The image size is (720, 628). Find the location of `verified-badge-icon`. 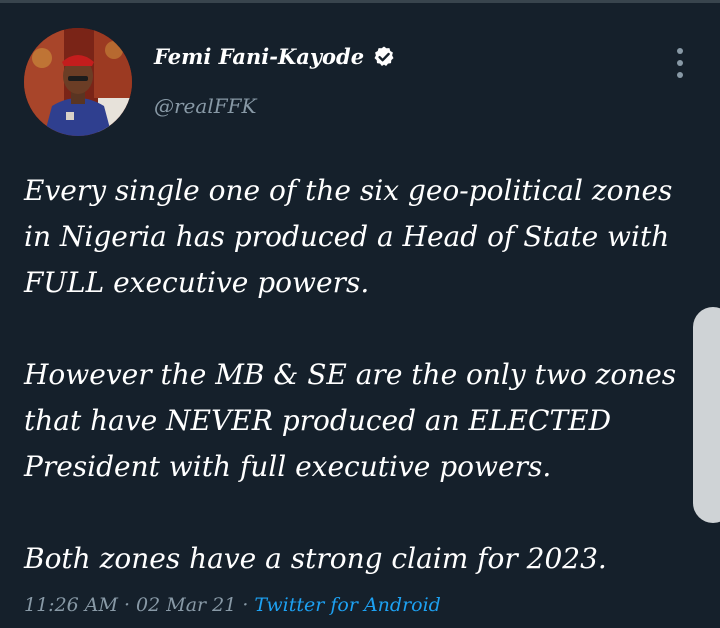

verified-badge-icon is located at coordinates (384, 56).